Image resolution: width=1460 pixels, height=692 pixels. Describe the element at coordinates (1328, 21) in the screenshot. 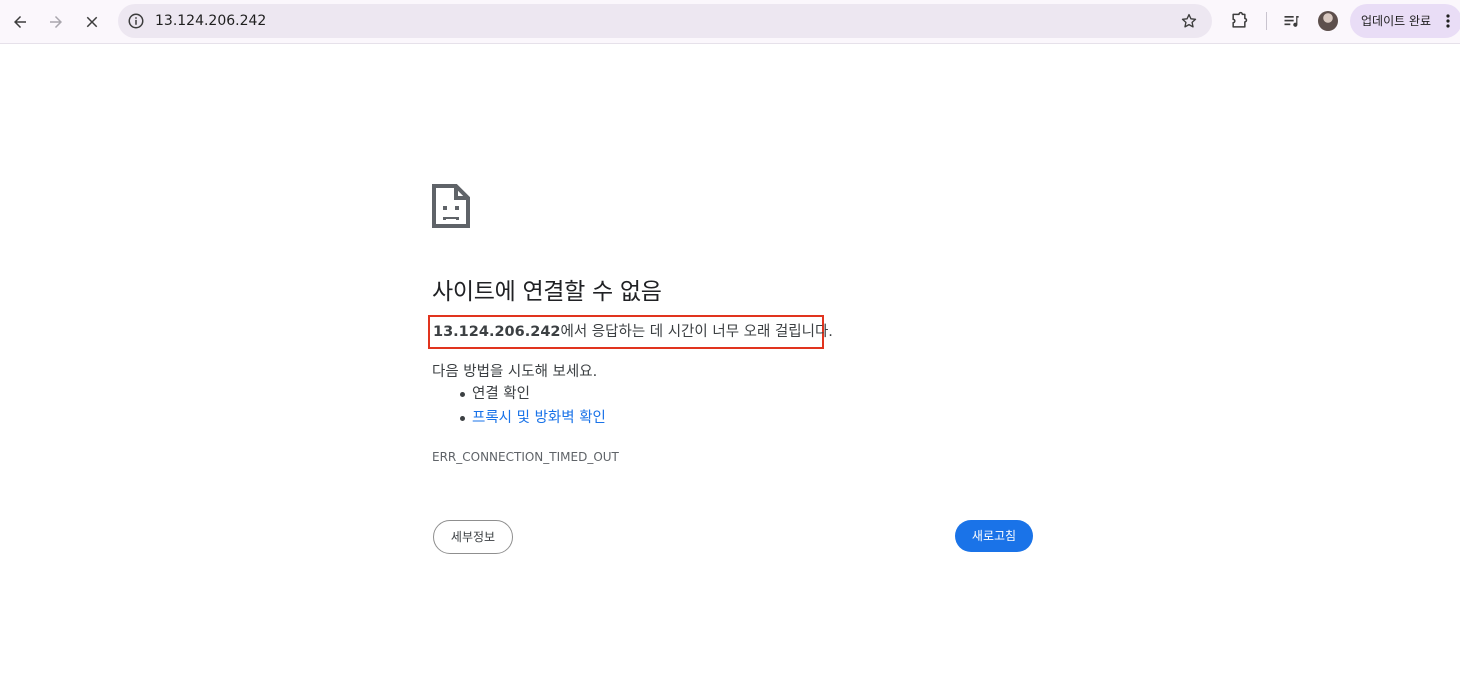

I see `profile-avatar` at that location.